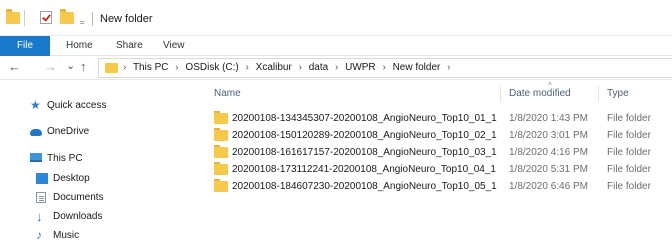  What do you see at coordinates (82, 22) in the screenshot?
I see `quick-access-dropdown-icon: =` at bounding box center [82, 22].